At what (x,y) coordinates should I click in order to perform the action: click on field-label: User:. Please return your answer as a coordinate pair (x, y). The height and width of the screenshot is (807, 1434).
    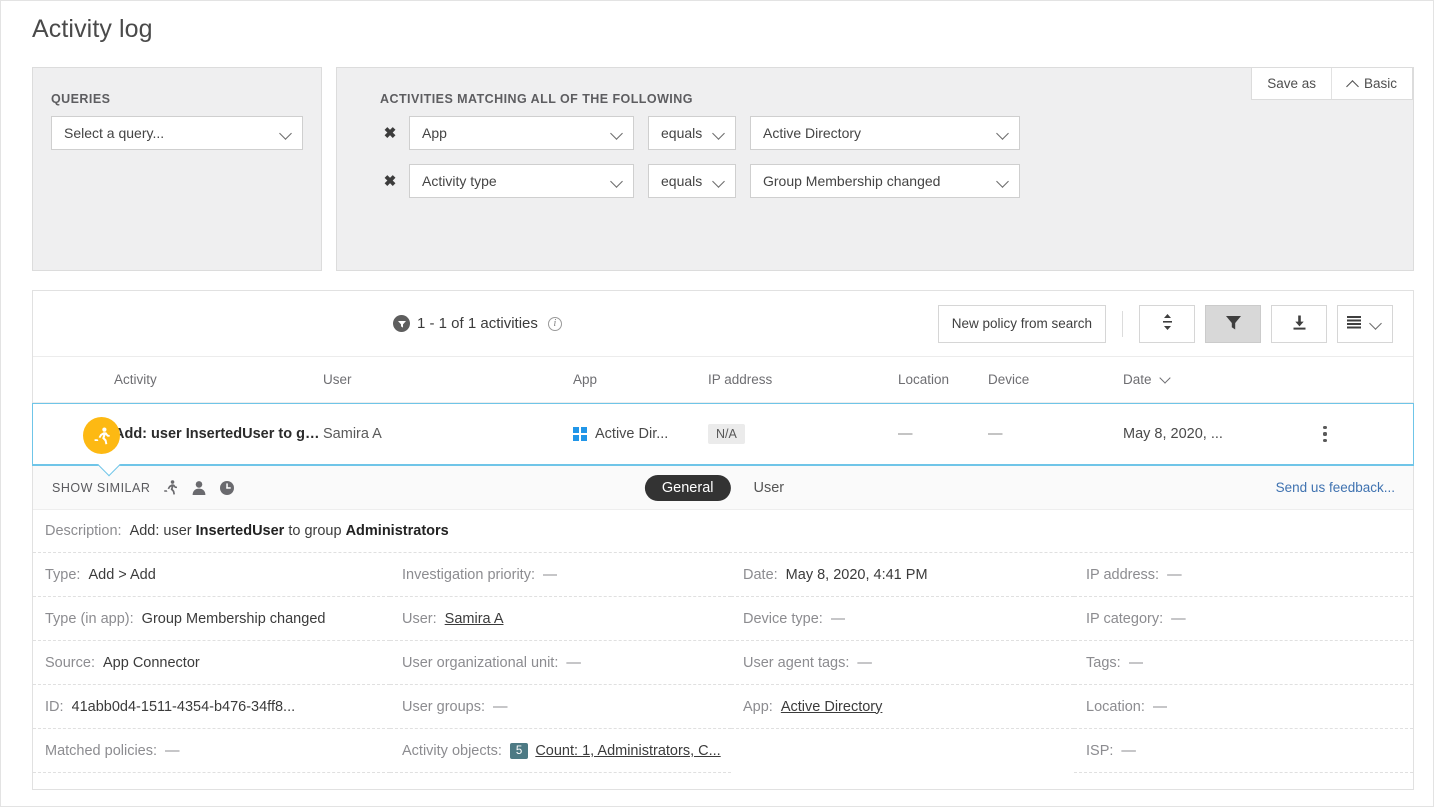
    Looking at the image, I should click on (419, 618).